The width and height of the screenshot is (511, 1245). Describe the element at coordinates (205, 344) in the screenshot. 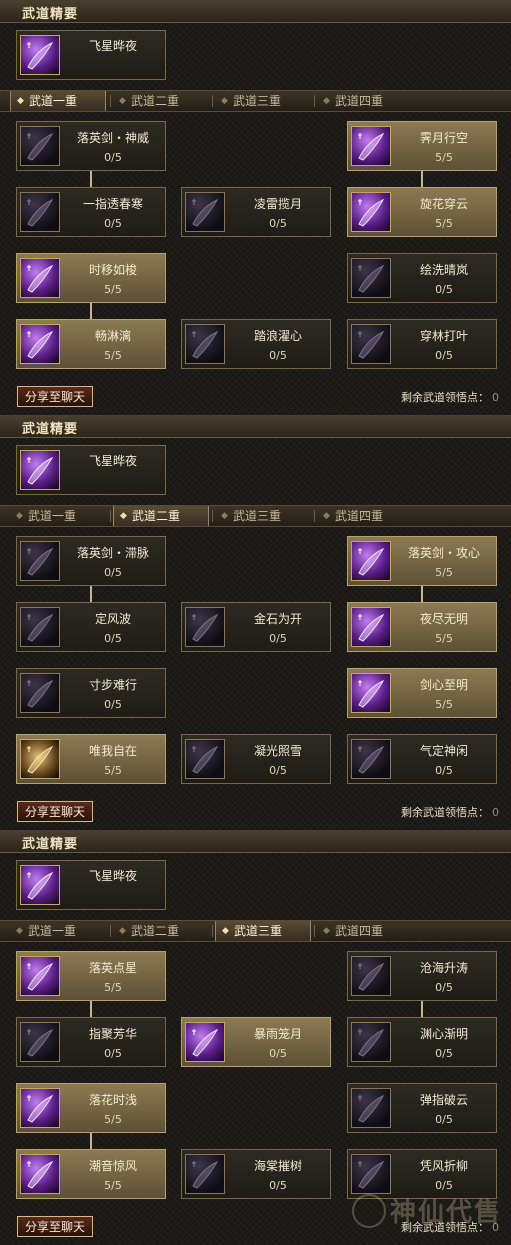

I see `wave-skill-icon` at that location.